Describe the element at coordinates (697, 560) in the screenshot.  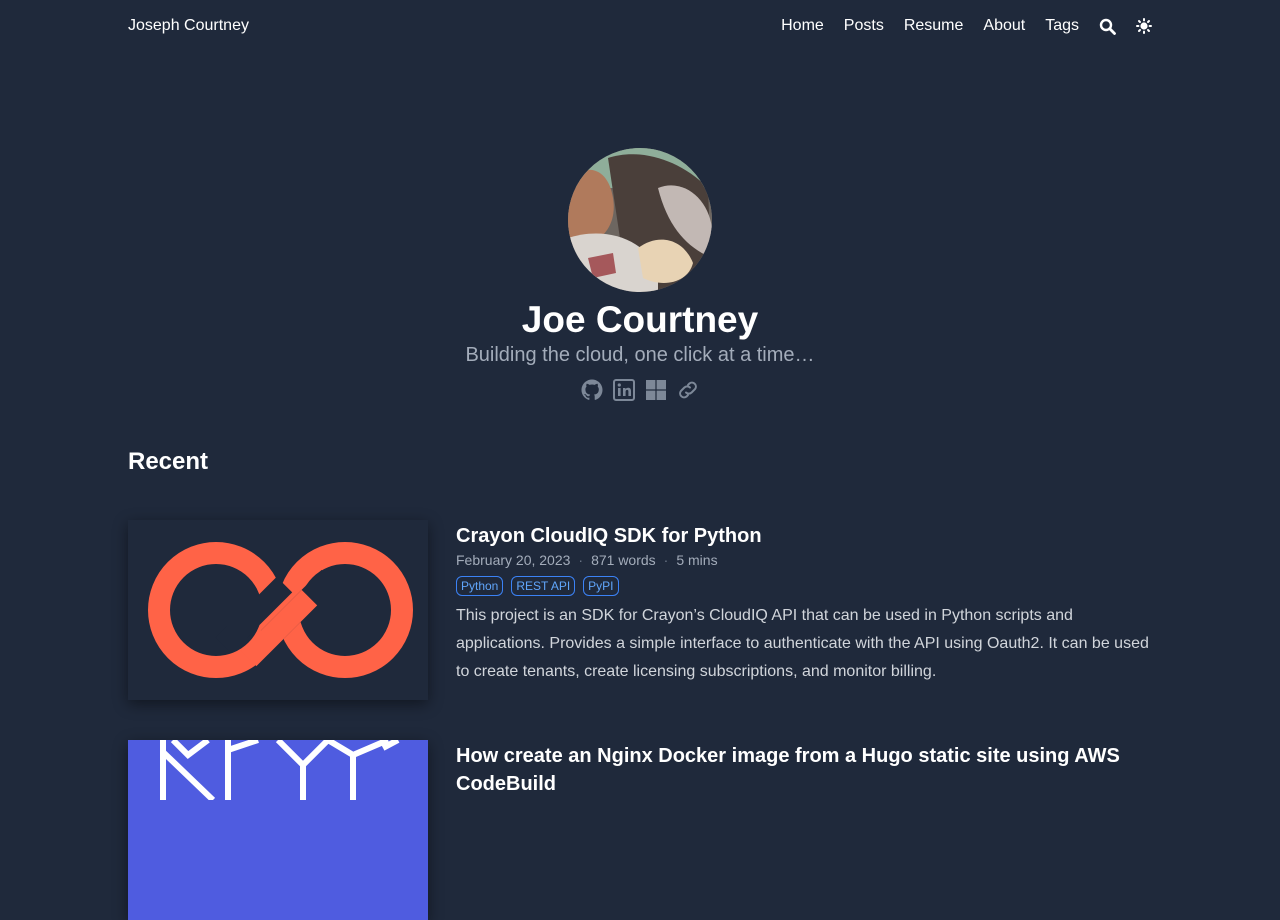
I see `post-read-time: 5 mins` at that location.